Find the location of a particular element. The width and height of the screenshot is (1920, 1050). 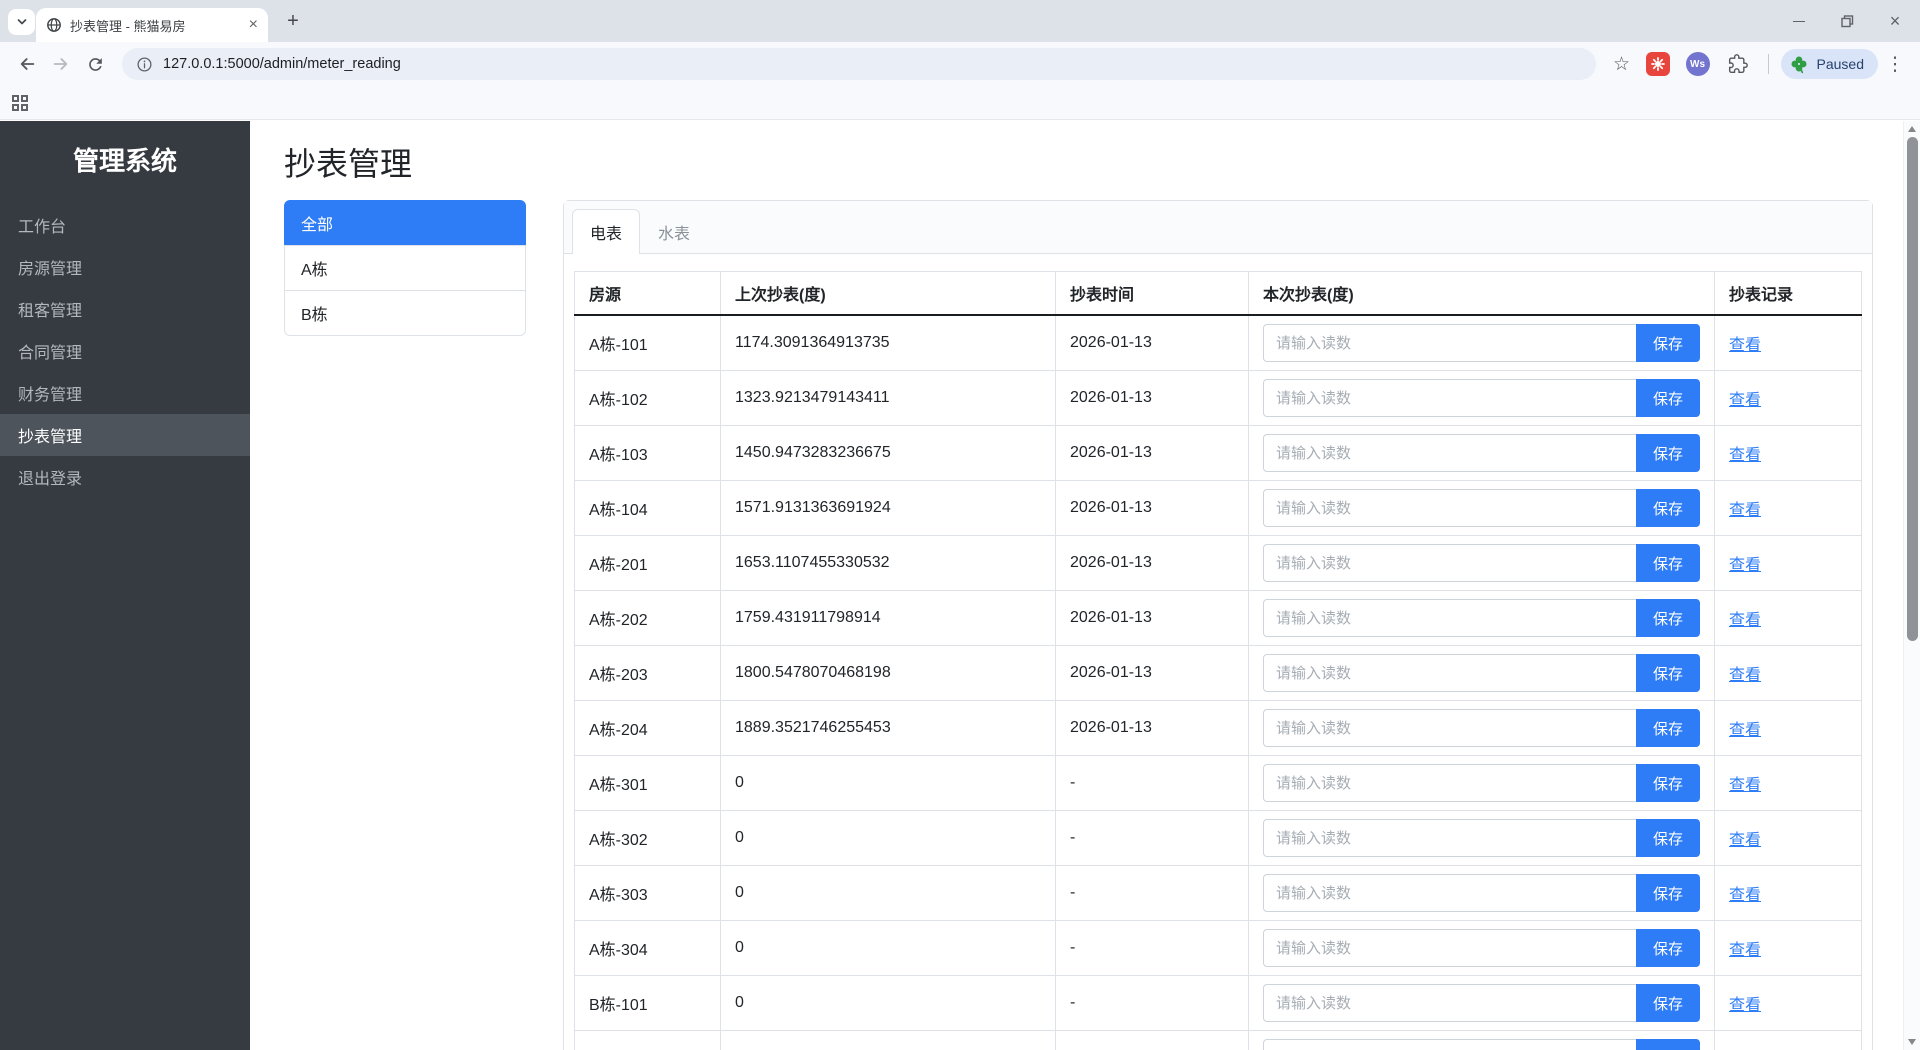

scrollbar-up-arrow is located at coordinates (1912, 129).